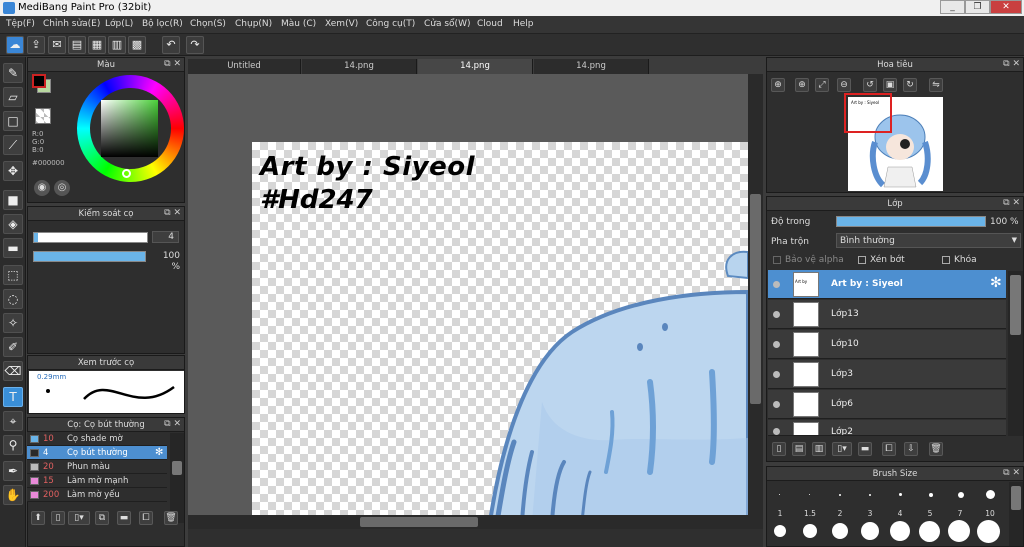 This screenshot has width=1024, height=547. I want to click on flip-icon: ⇋, so click(936, 85).